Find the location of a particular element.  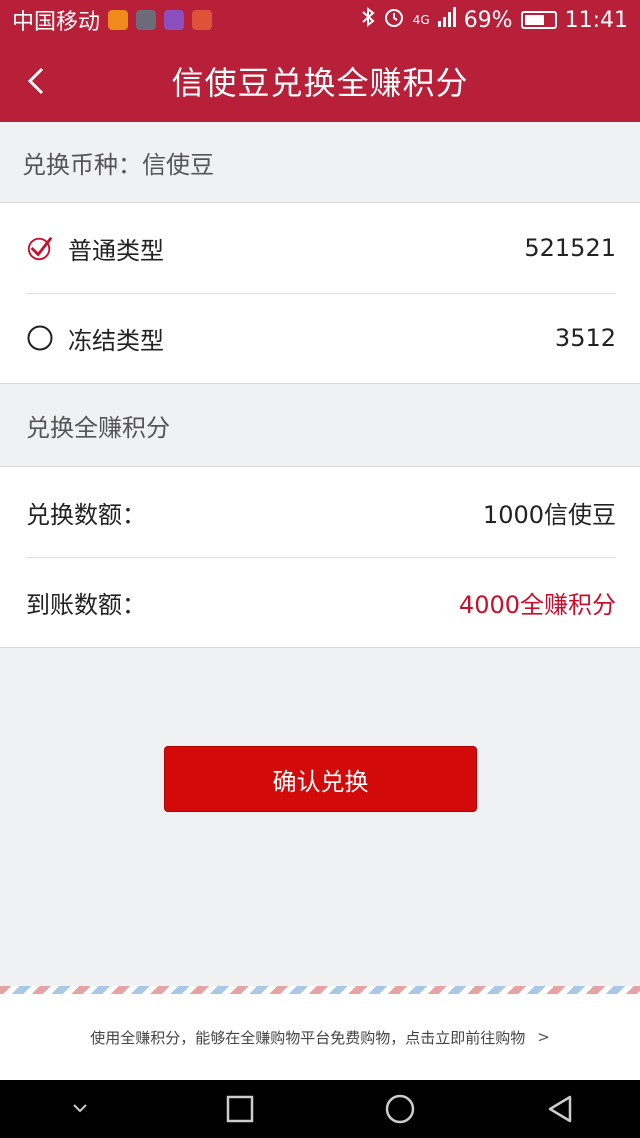

status-bar: 中国移动 4G 69% 11:41 is located at coordinates (320, 20).